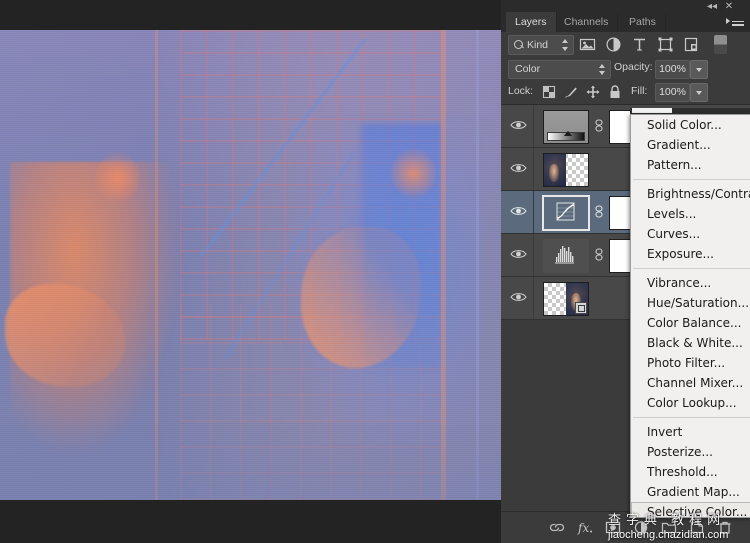  I want to click on pixel-layer-filter-icon, so click(587, 44).